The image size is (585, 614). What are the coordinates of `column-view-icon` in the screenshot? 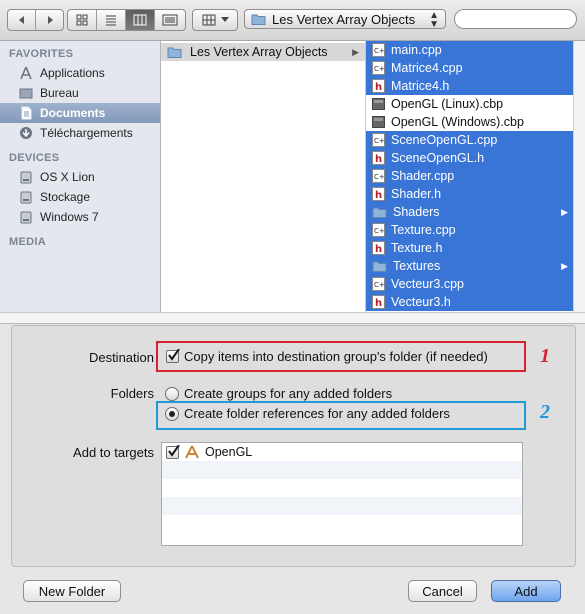 It's located at (140, 20).